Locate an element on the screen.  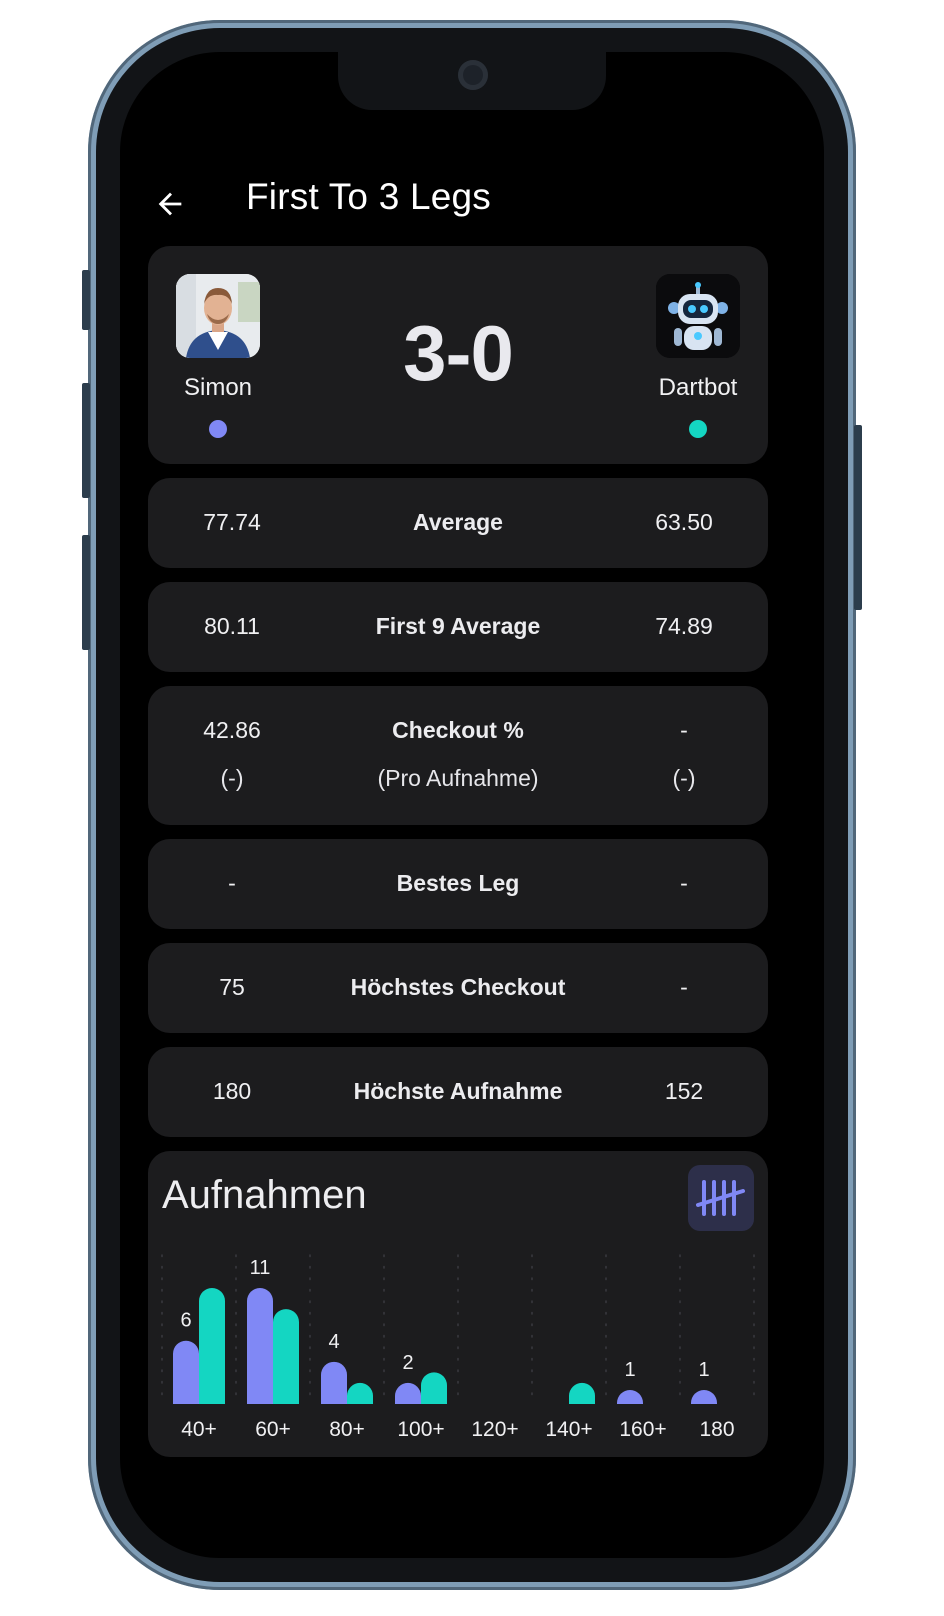
player1-color-dot is located at coordinates (218, 429).